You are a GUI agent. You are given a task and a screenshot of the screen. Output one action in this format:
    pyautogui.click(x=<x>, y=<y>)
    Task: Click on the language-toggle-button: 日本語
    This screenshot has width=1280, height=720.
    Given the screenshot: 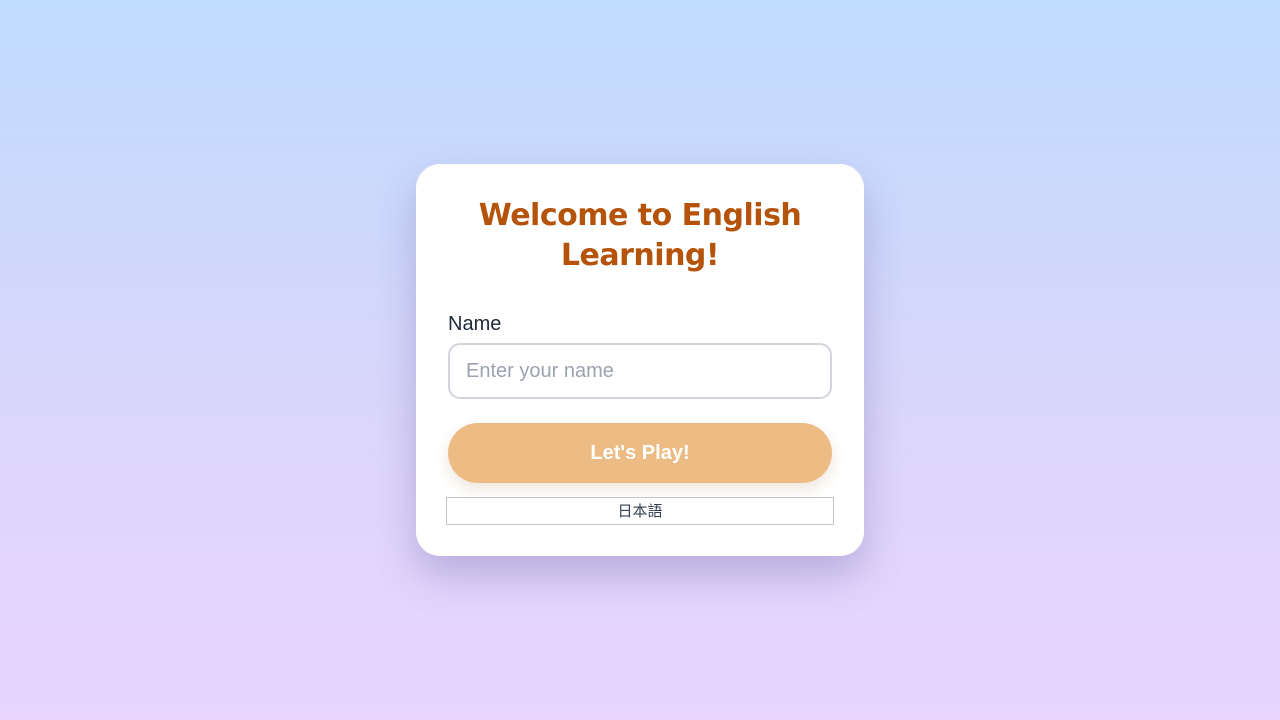 What is the action you would take?
    pyautogui.click(x=640, y=511)
    